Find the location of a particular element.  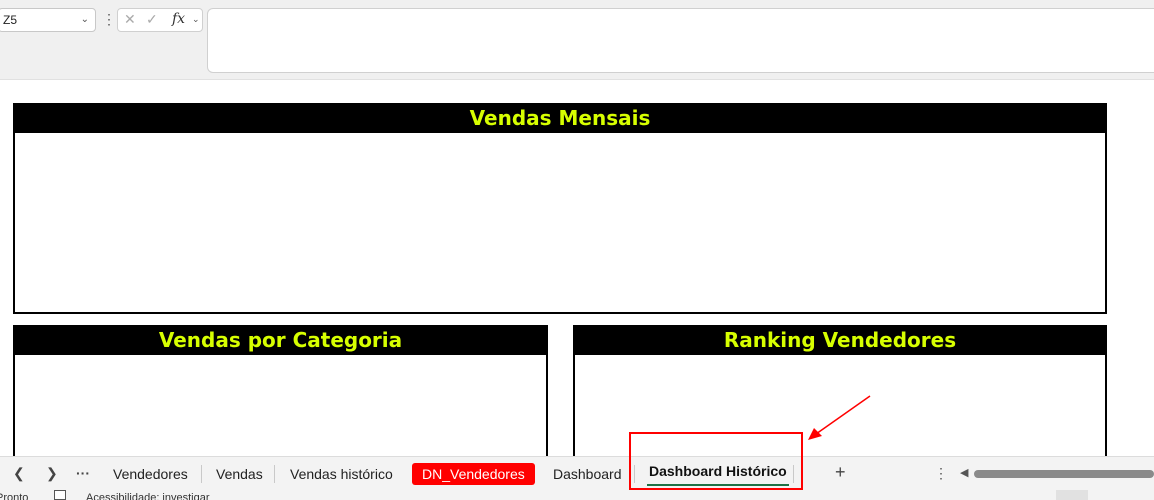

sheet-tab-vendedores: Vendedores is located at coordinates (150, 474).